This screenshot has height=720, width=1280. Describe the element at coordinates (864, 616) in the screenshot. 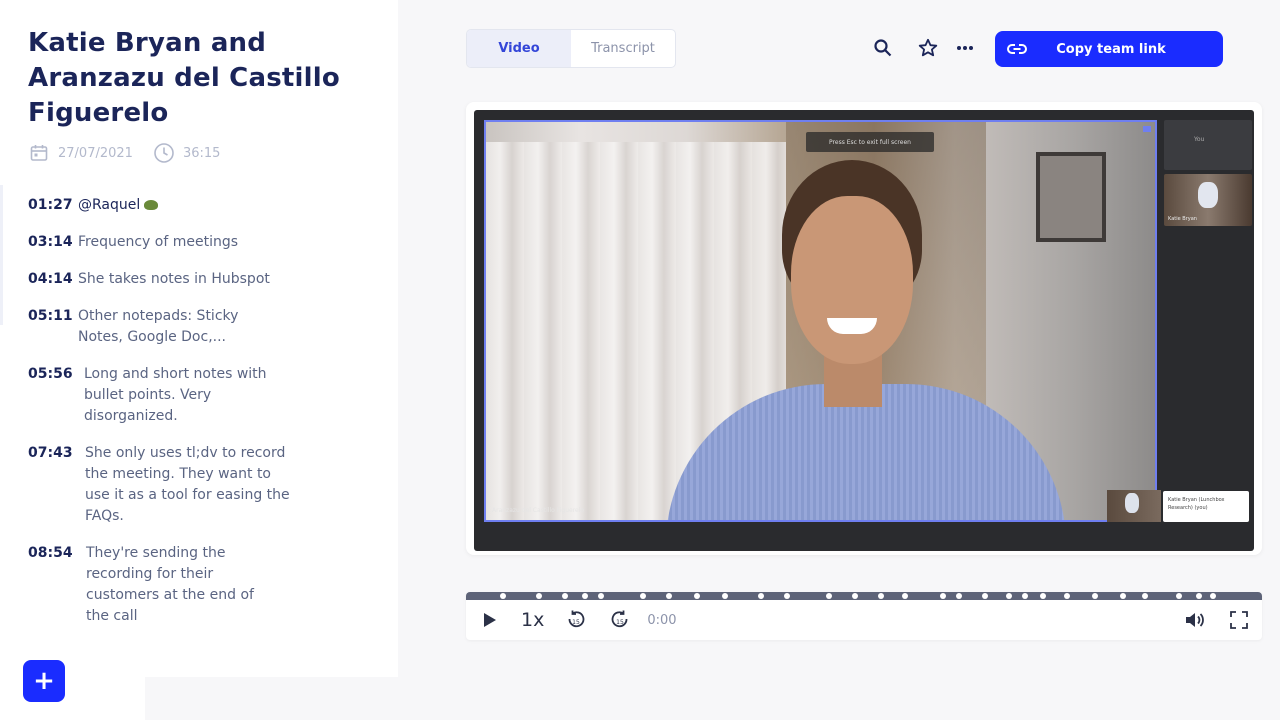

I see `player-controls: 1x 15 15 0:00` at that location.